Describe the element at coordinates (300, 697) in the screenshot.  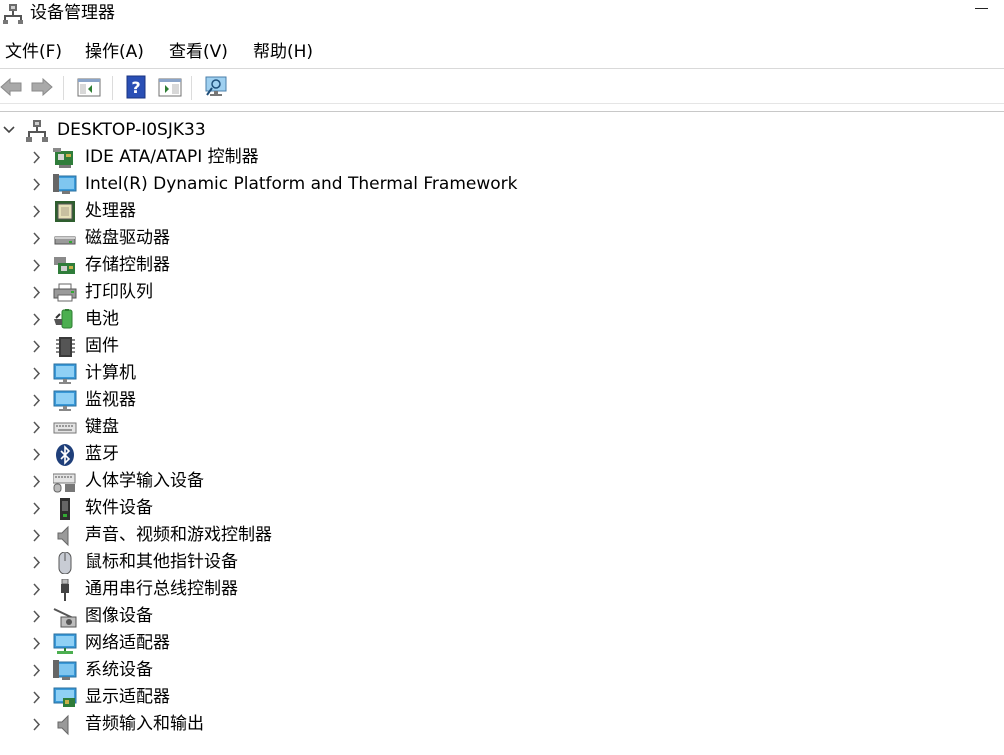
I see `tree-item-display-adapter: 显示适配器` at that location.